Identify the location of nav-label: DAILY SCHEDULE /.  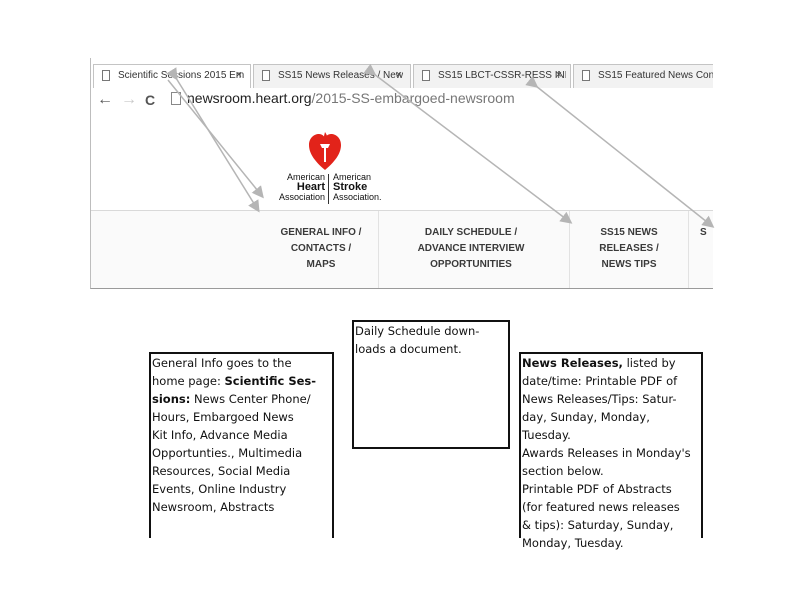
(471, 232).